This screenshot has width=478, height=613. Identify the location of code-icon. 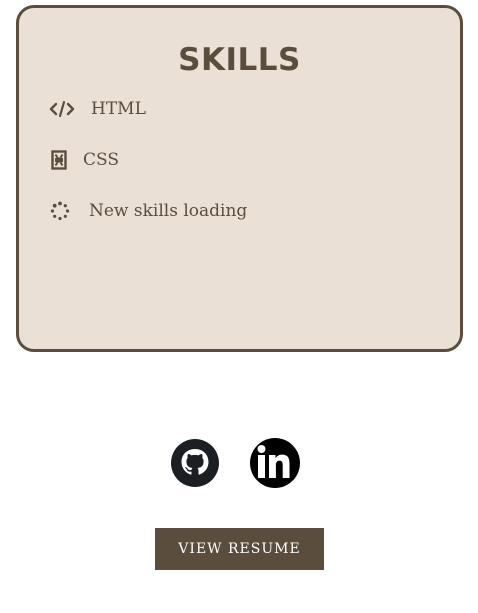
(62, 109).